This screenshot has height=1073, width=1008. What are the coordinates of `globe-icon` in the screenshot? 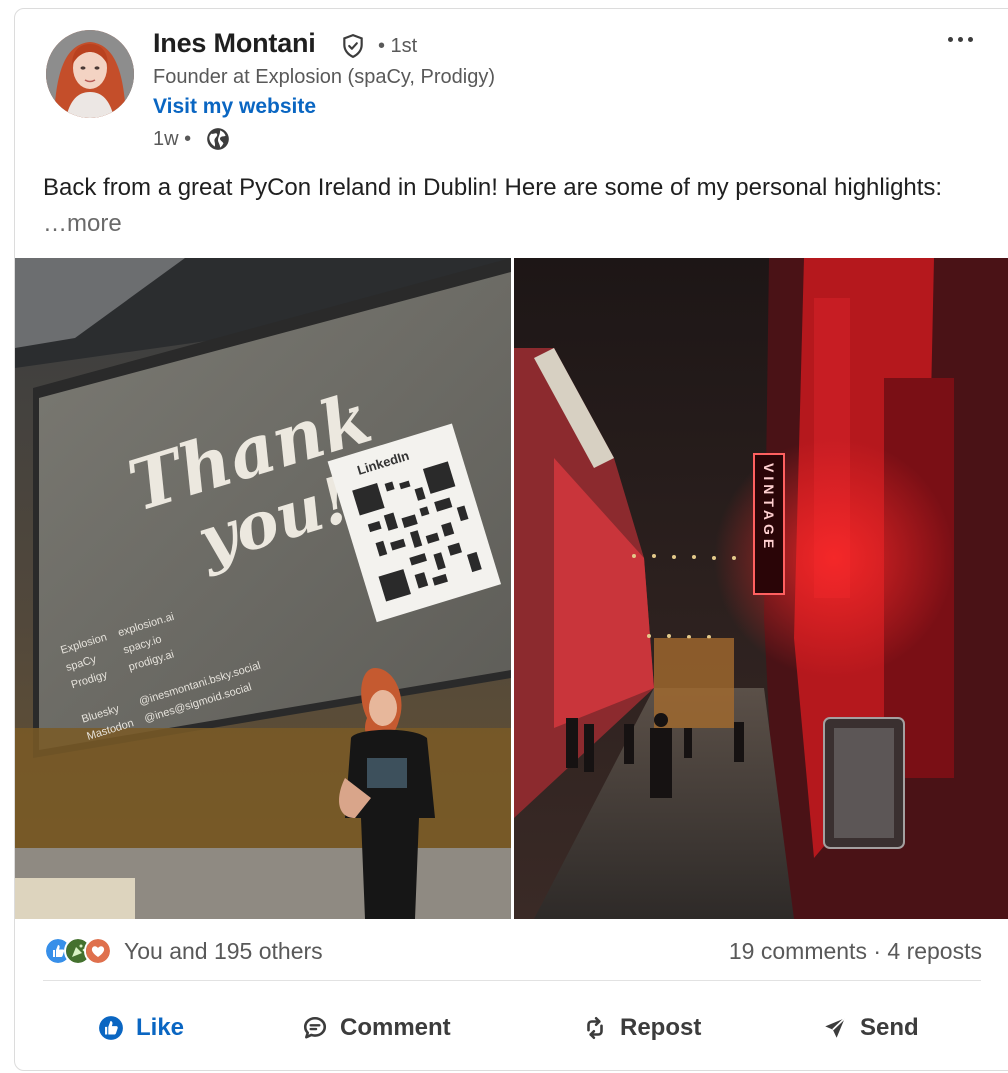 It's located at (218, 139).